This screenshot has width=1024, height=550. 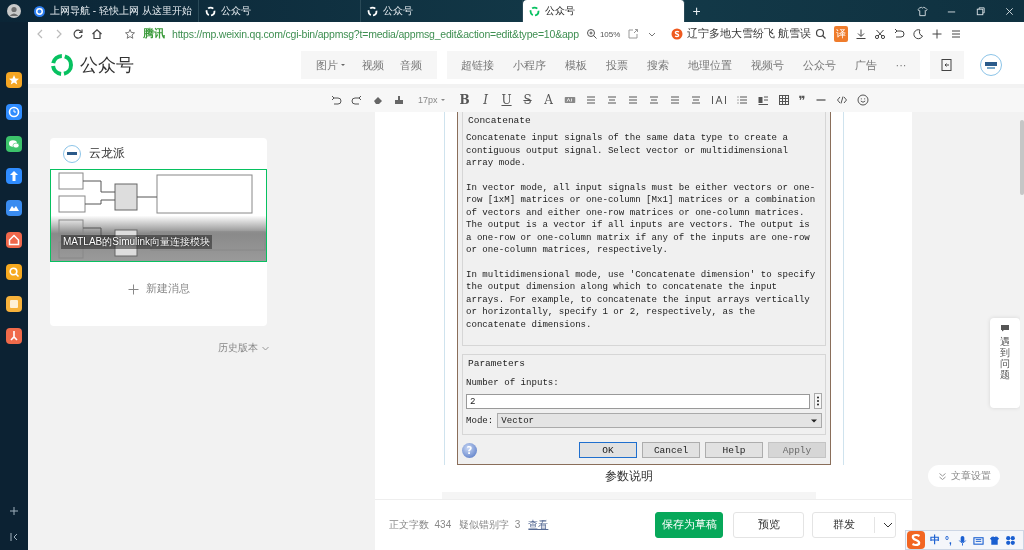 What do you see at coordinates (506, 100) in the screenshot?
I see `format-button: U` at bounding box center [506, 100].